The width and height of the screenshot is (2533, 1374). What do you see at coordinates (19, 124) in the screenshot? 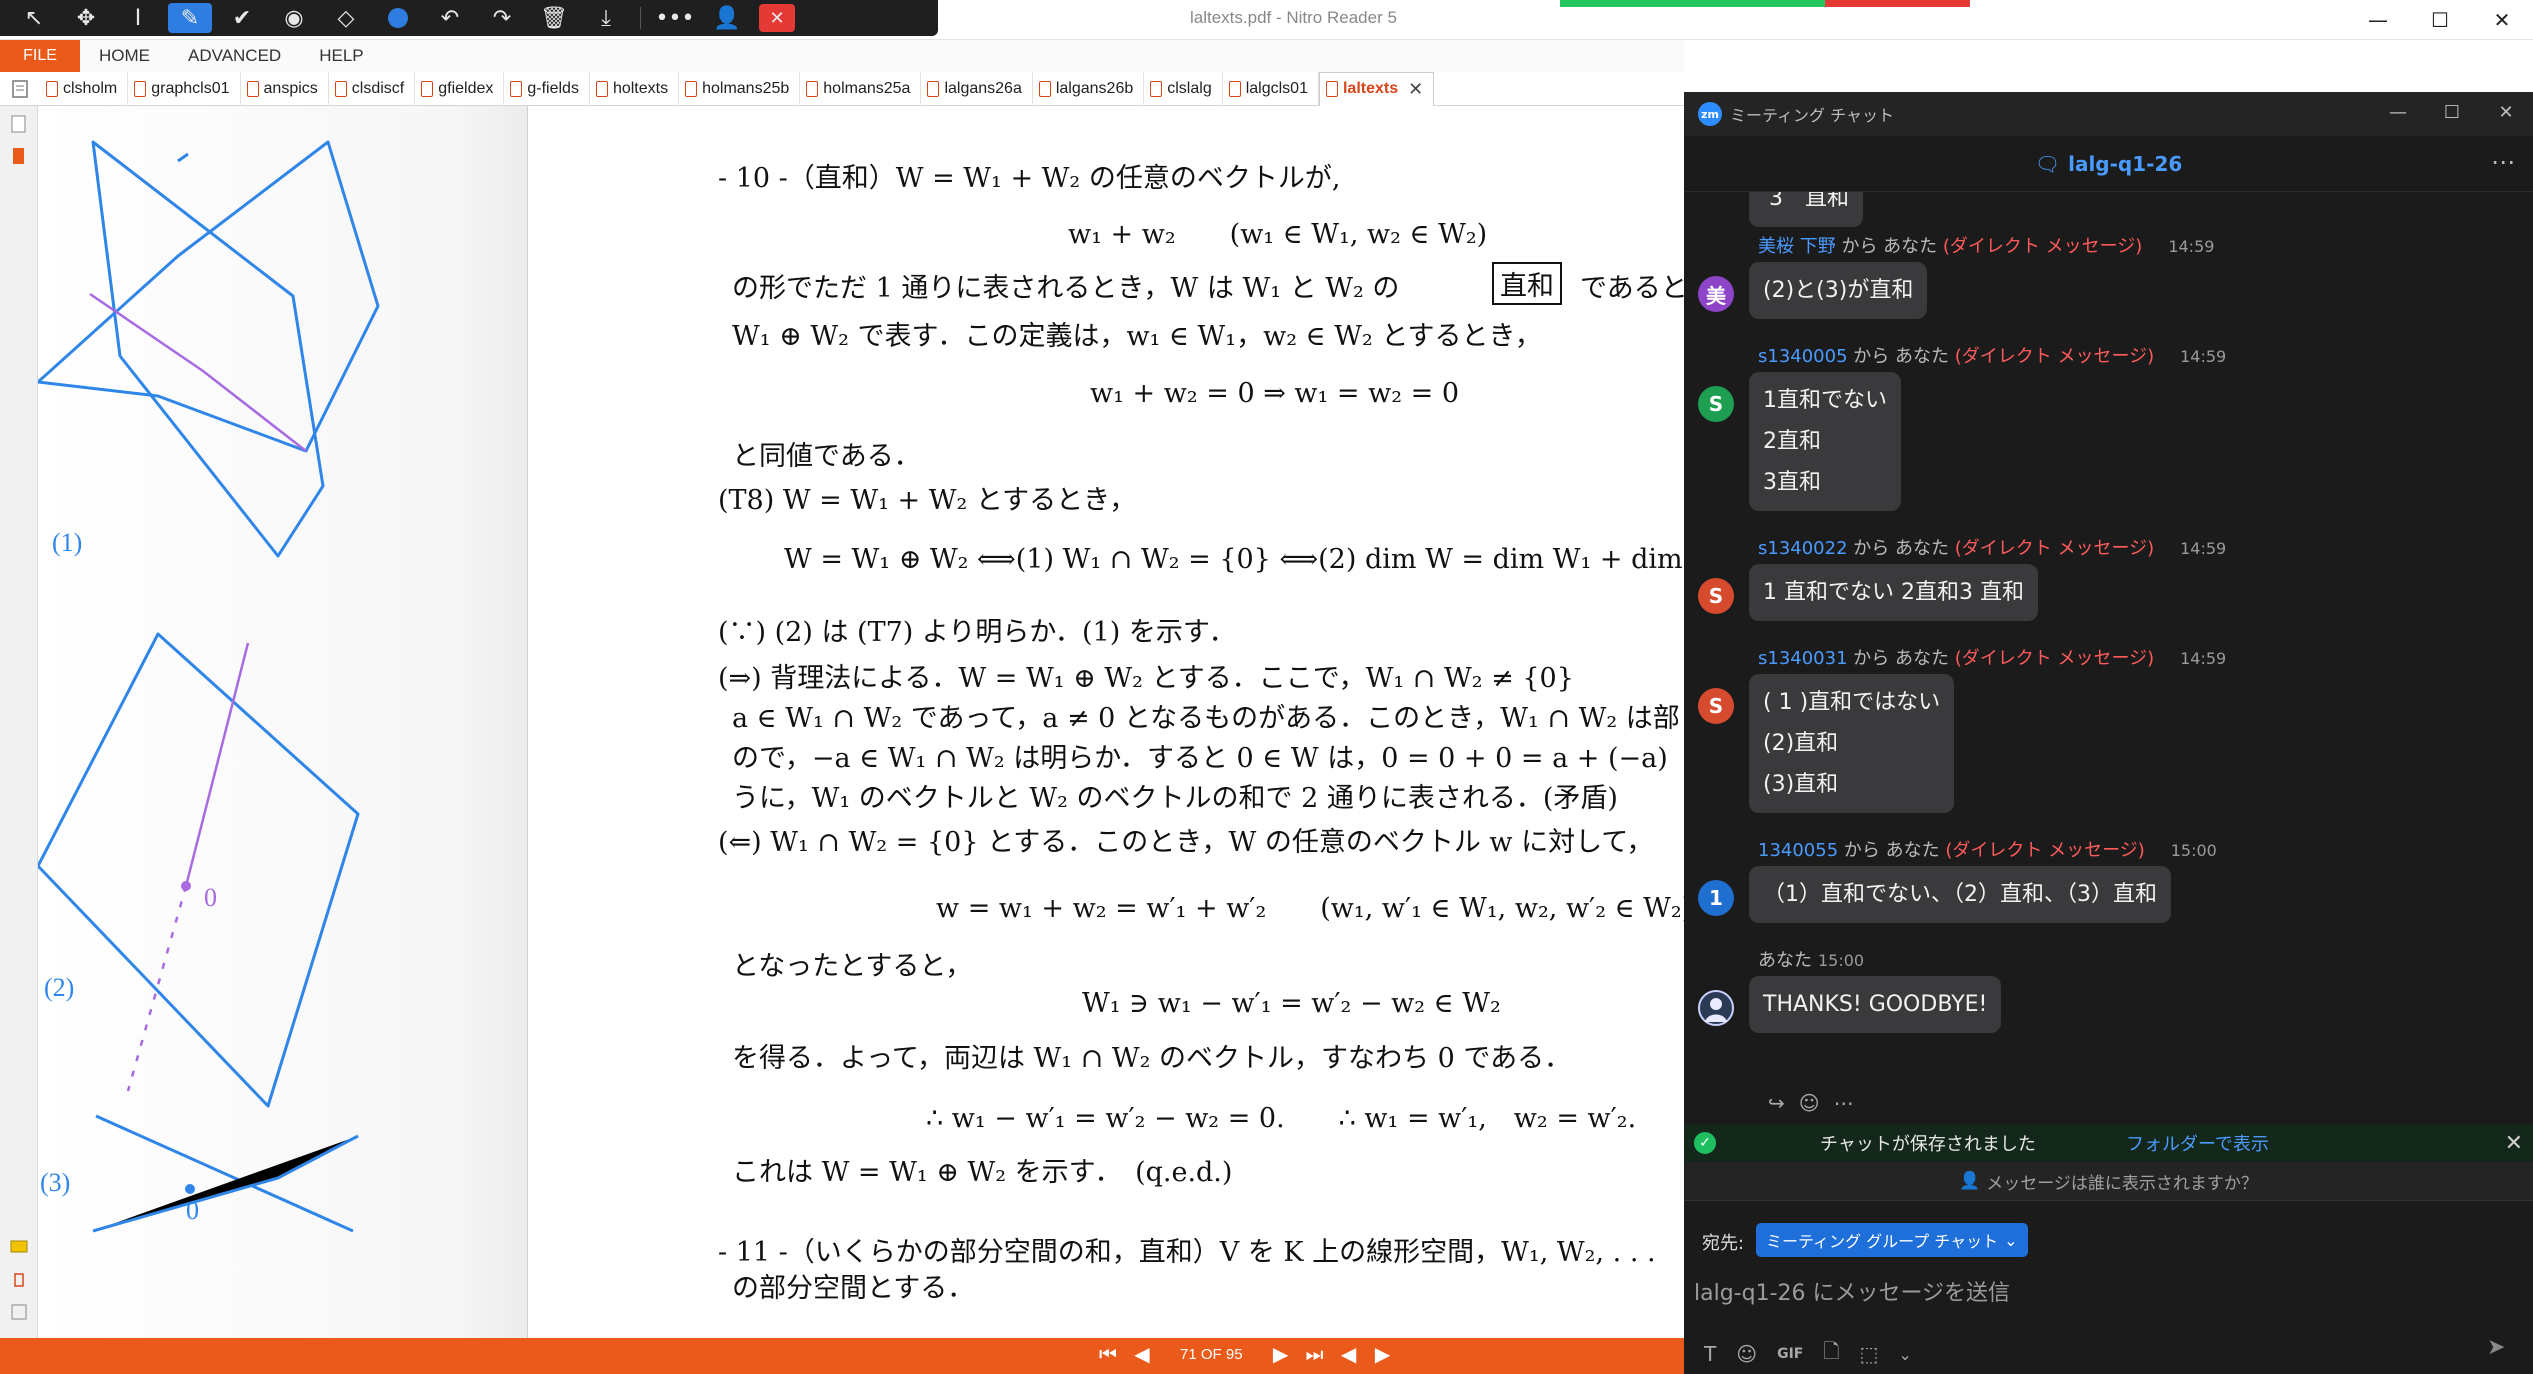
I see `pages-icon` at bounding box center [19, 124].